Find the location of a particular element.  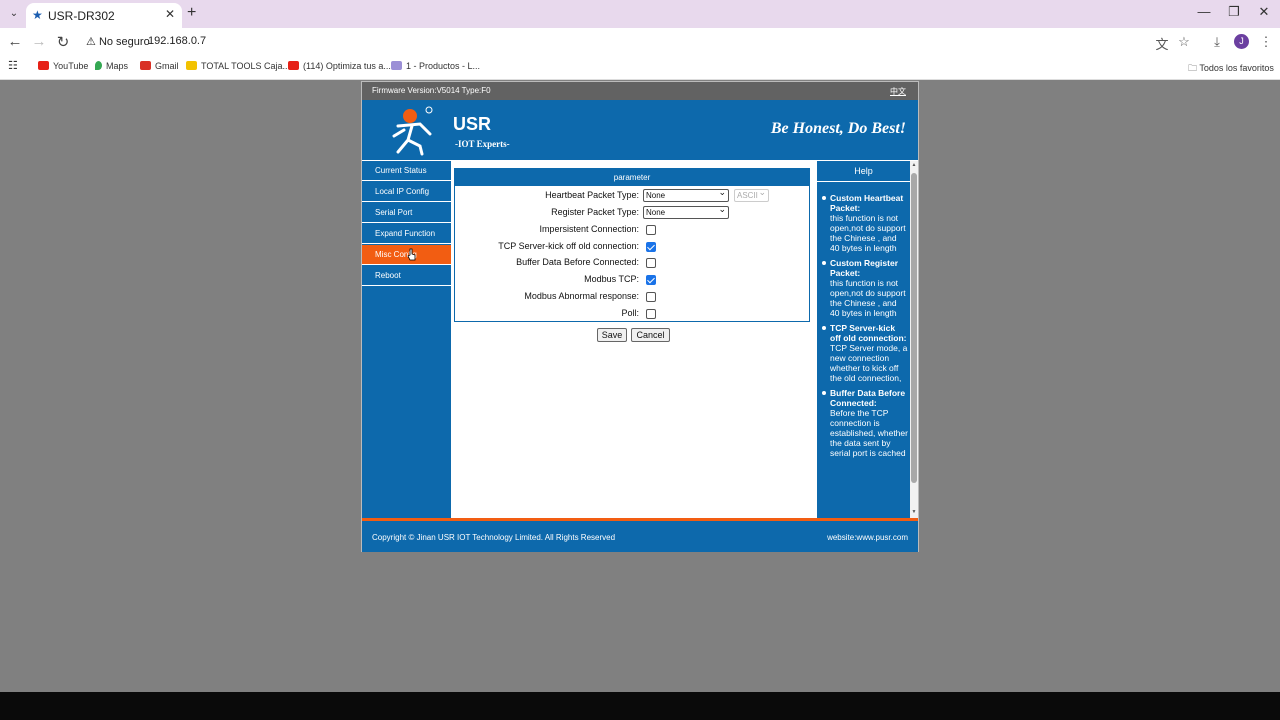

modbus-checkbox is located at coordinates (651, 280).